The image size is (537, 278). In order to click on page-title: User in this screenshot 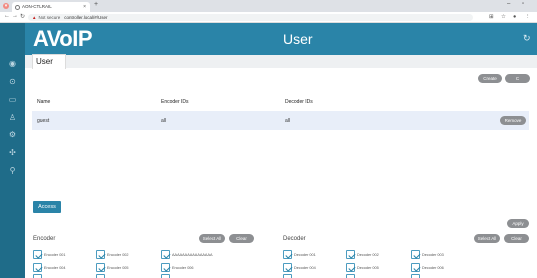, I will do `click(298, 39)`.